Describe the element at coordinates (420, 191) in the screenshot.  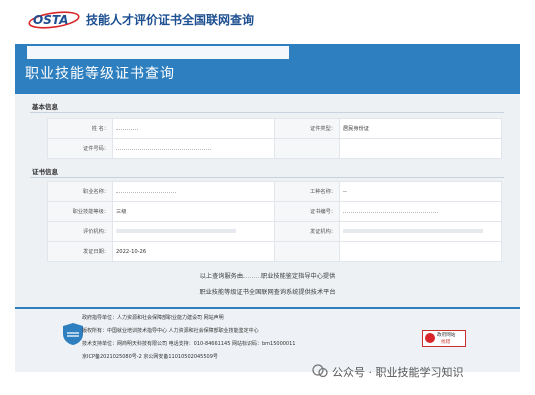
I see `job-type-value: --` at that location.